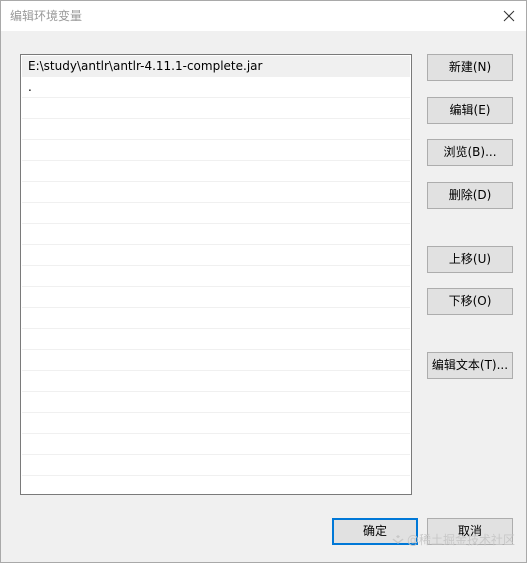  What do you see at coordinates (263, 16) in the screenshot?
I see `title-bar: 编辑环境变量` at bounding box center [263, 16].